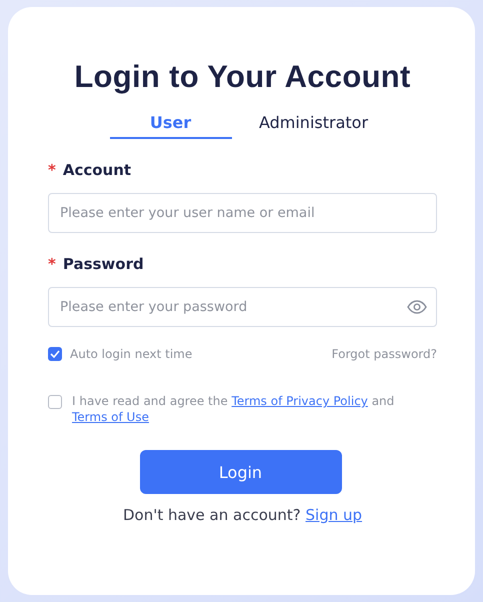 This screenshot has width=483, height=602. Describe the element at coordinates (131, 354) in the screenshot. I see `checkbox-label: Auto login next time` at that location.